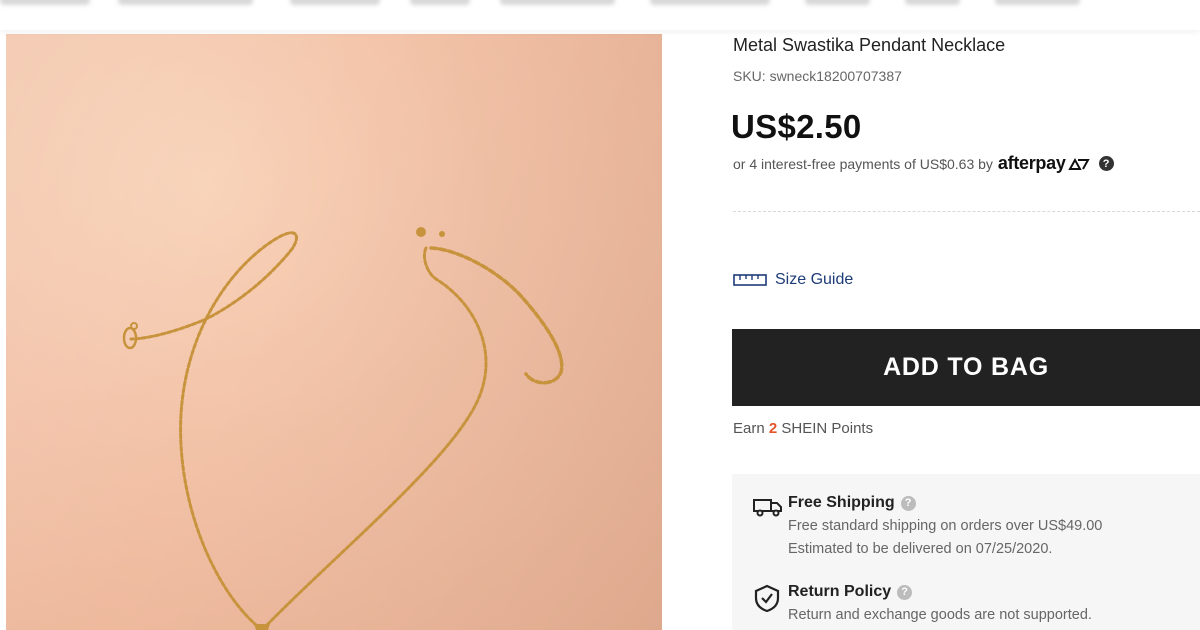 This screenshot has width=1200, height=630. What do you see at coordinates (869, 45) in the screenshot?
I see `product-title: Metal Swastika Pendant Necklace` at bounding box center [869, 45].